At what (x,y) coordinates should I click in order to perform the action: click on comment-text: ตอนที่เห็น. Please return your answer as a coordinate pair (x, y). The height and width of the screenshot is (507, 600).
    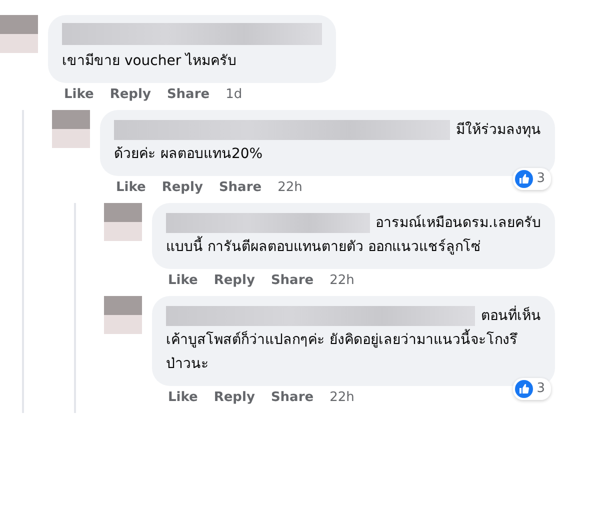
    Looking at the image, I should click on (511, 316).